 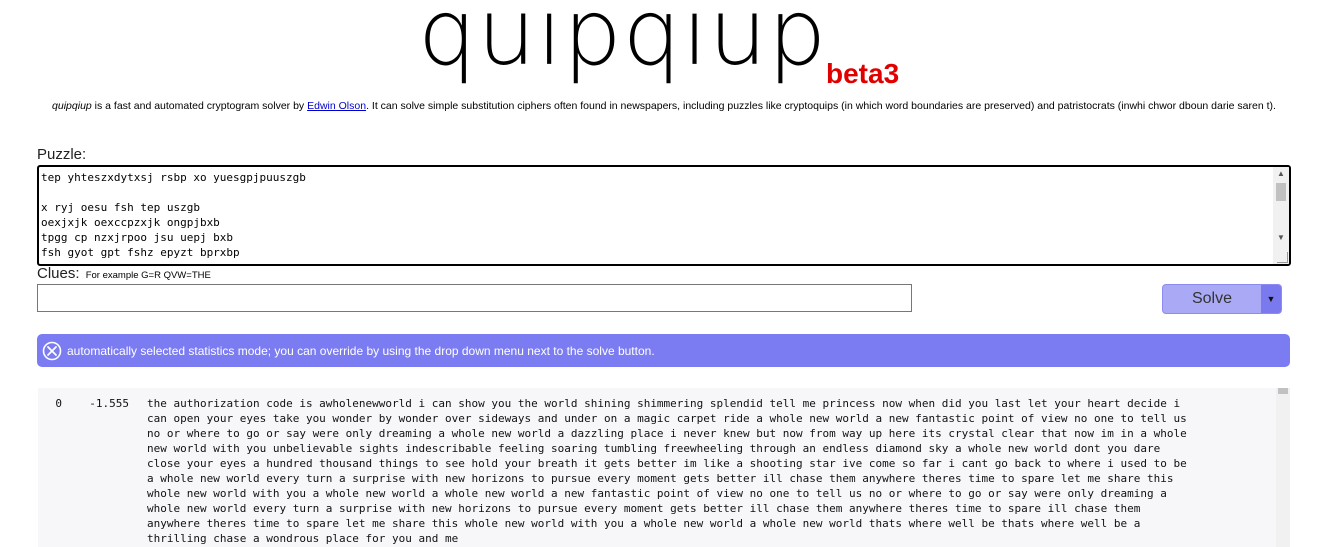 What do you see at coordinates (58, 273) in the screenshot?
I see `clues-label-text: Clues:` at bounding box center [58, 273].